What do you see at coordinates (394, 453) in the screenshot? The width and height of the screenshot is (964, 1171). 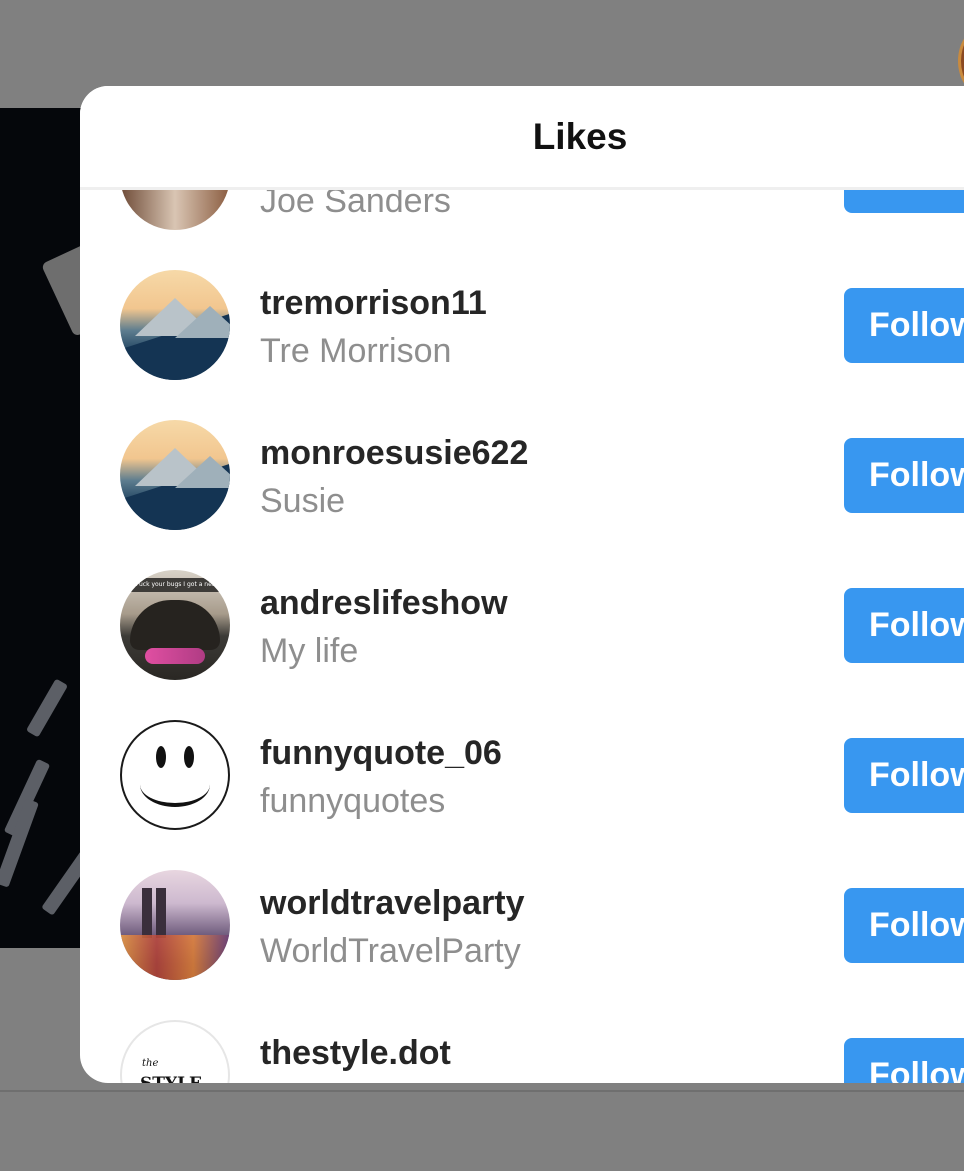 I see `username-link: monroesusie622` at bounding box center [394, 453].